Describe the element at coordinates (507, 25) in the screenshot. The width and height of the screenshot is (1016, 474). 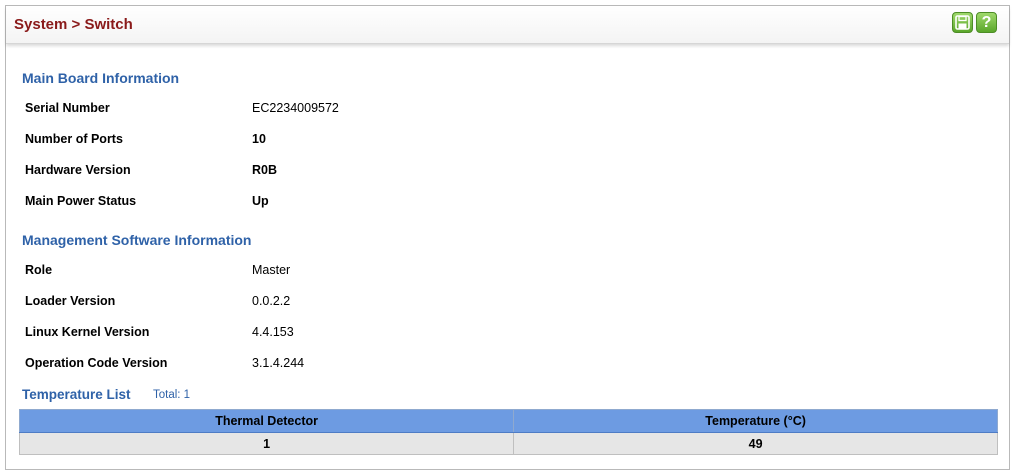
I see `title-bar: System > Switch ?` at that location.